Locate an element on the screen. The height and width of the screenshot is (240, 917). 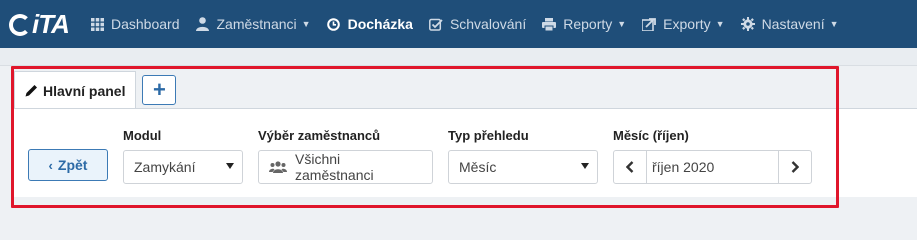
nav-item-settings: Nastavení ▼ is located at coordinates (790, 24).